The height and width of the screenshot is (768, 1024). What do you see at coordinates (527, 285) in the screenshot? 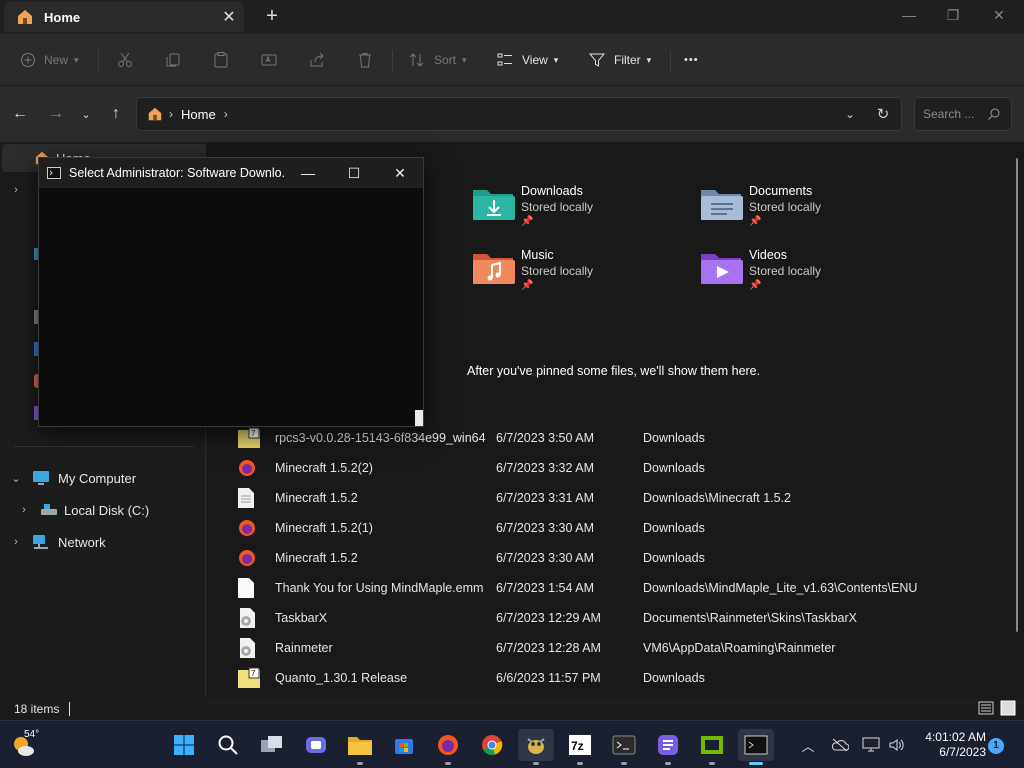
I see `pin-icon: 📌` at bounding box center [527, 285].